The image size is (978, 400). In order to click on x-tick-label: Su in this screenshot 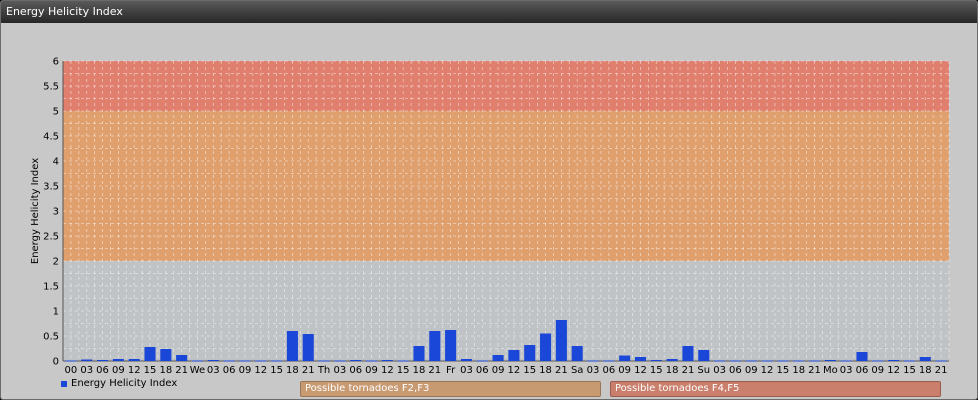, I will do `click(703, 370)`.